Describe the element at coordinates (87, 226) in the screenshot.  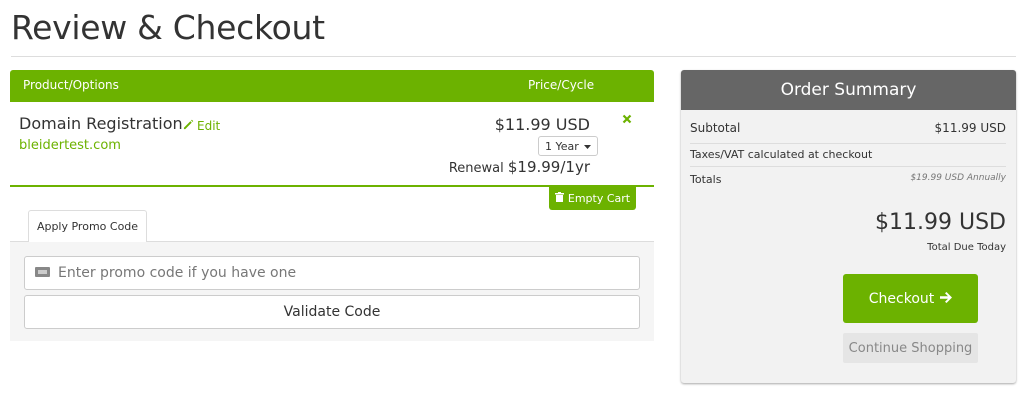
I see `tab-apply-promo-code: Apply Promo Code` at that location.